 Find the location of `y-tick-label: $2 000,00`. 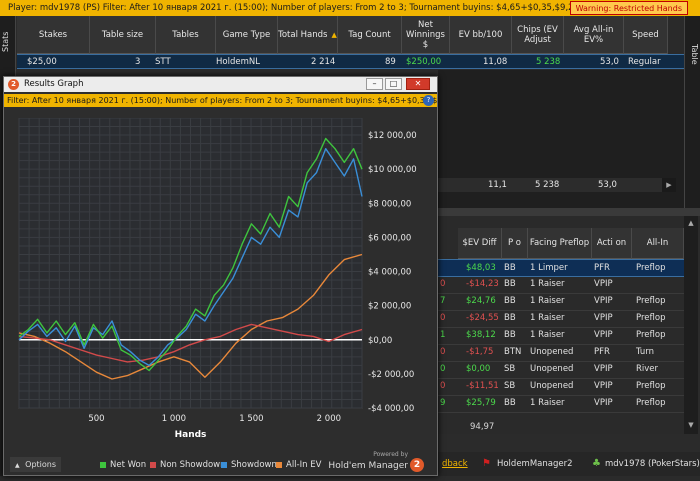

y-tick-label: $2 000,00 is located at coordinates (389, 307).